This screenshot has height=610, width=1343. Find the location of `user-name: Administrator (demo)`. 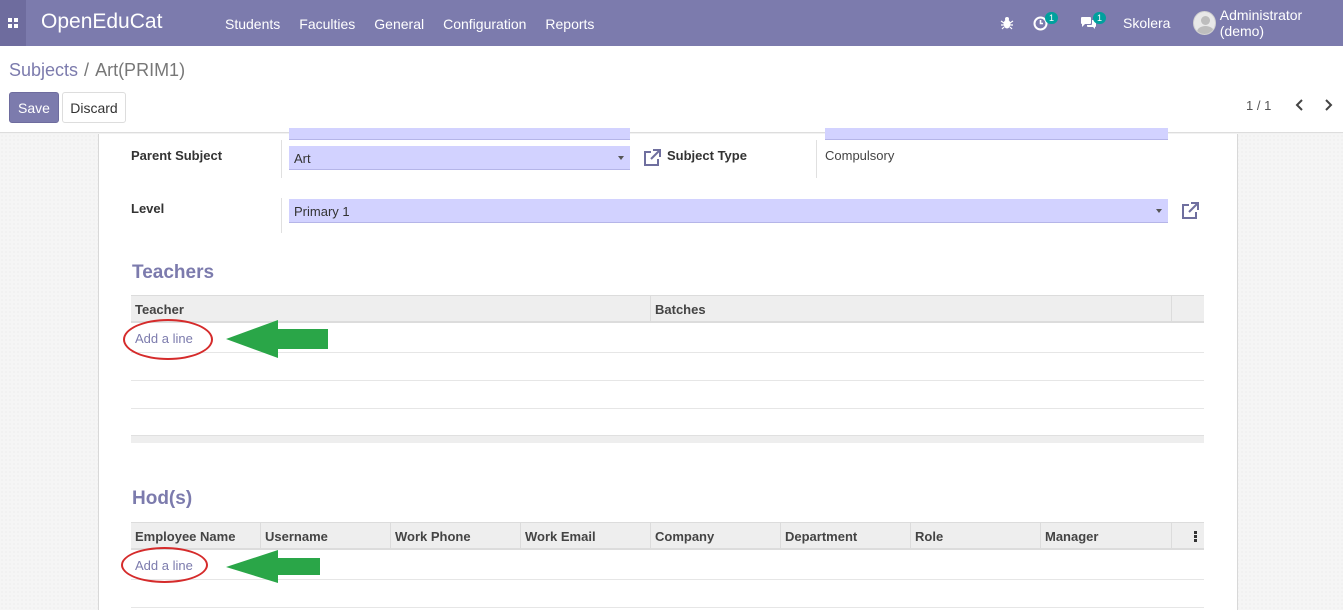

user-name: Administrator (demo) is located at coordinates (1261, 23).